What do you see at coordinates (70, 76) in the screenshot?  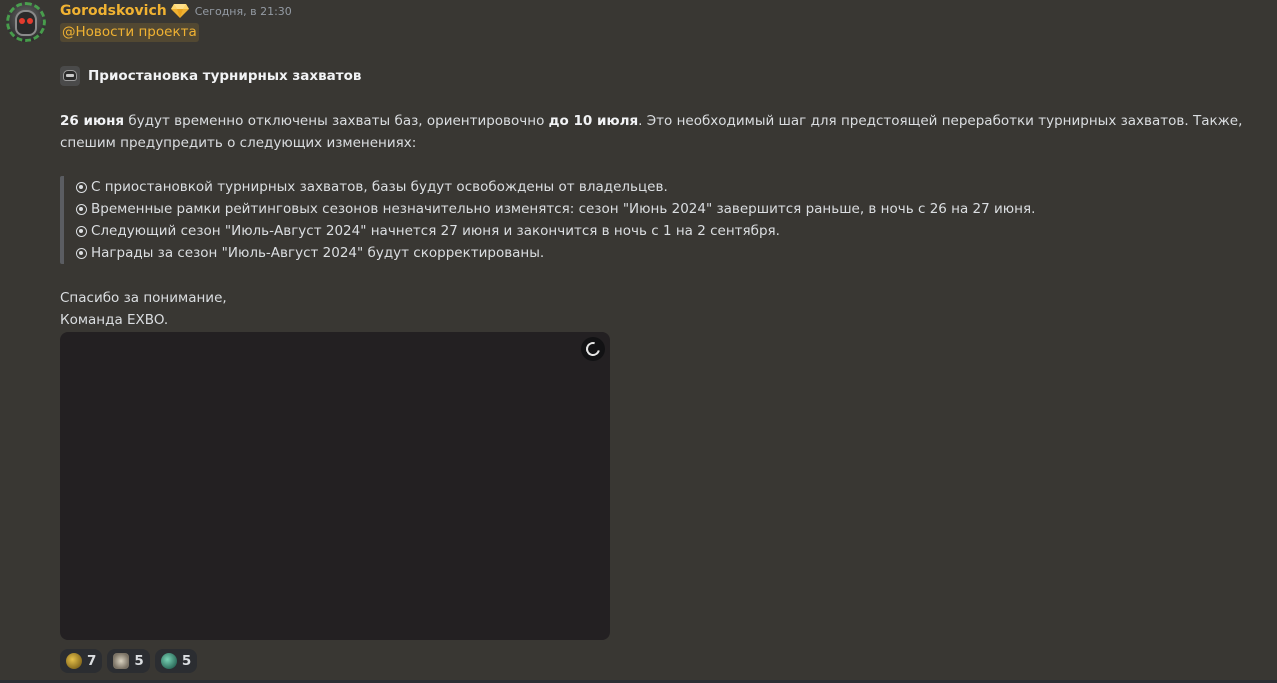 I see `helmet-icon` at bounding box center [70, 76].